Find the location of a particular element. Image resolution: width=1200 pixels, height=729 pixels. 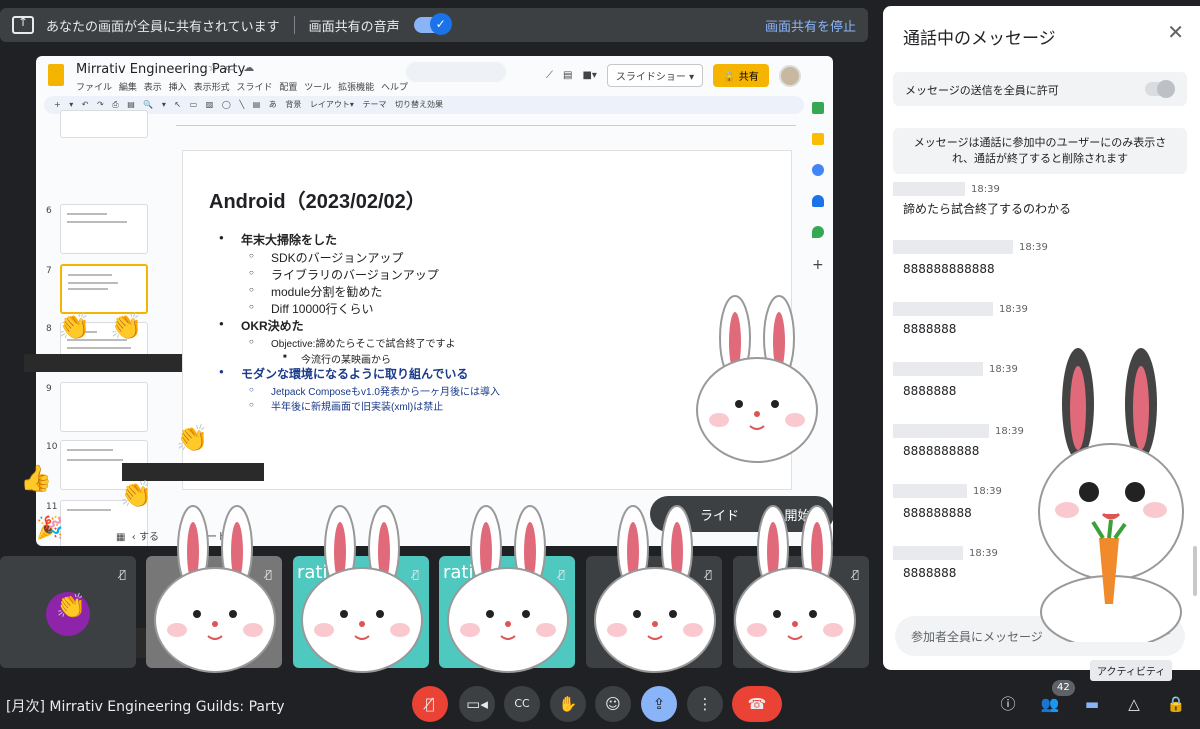

lock-icon: 🔒 is located at coordinates (729, 77).